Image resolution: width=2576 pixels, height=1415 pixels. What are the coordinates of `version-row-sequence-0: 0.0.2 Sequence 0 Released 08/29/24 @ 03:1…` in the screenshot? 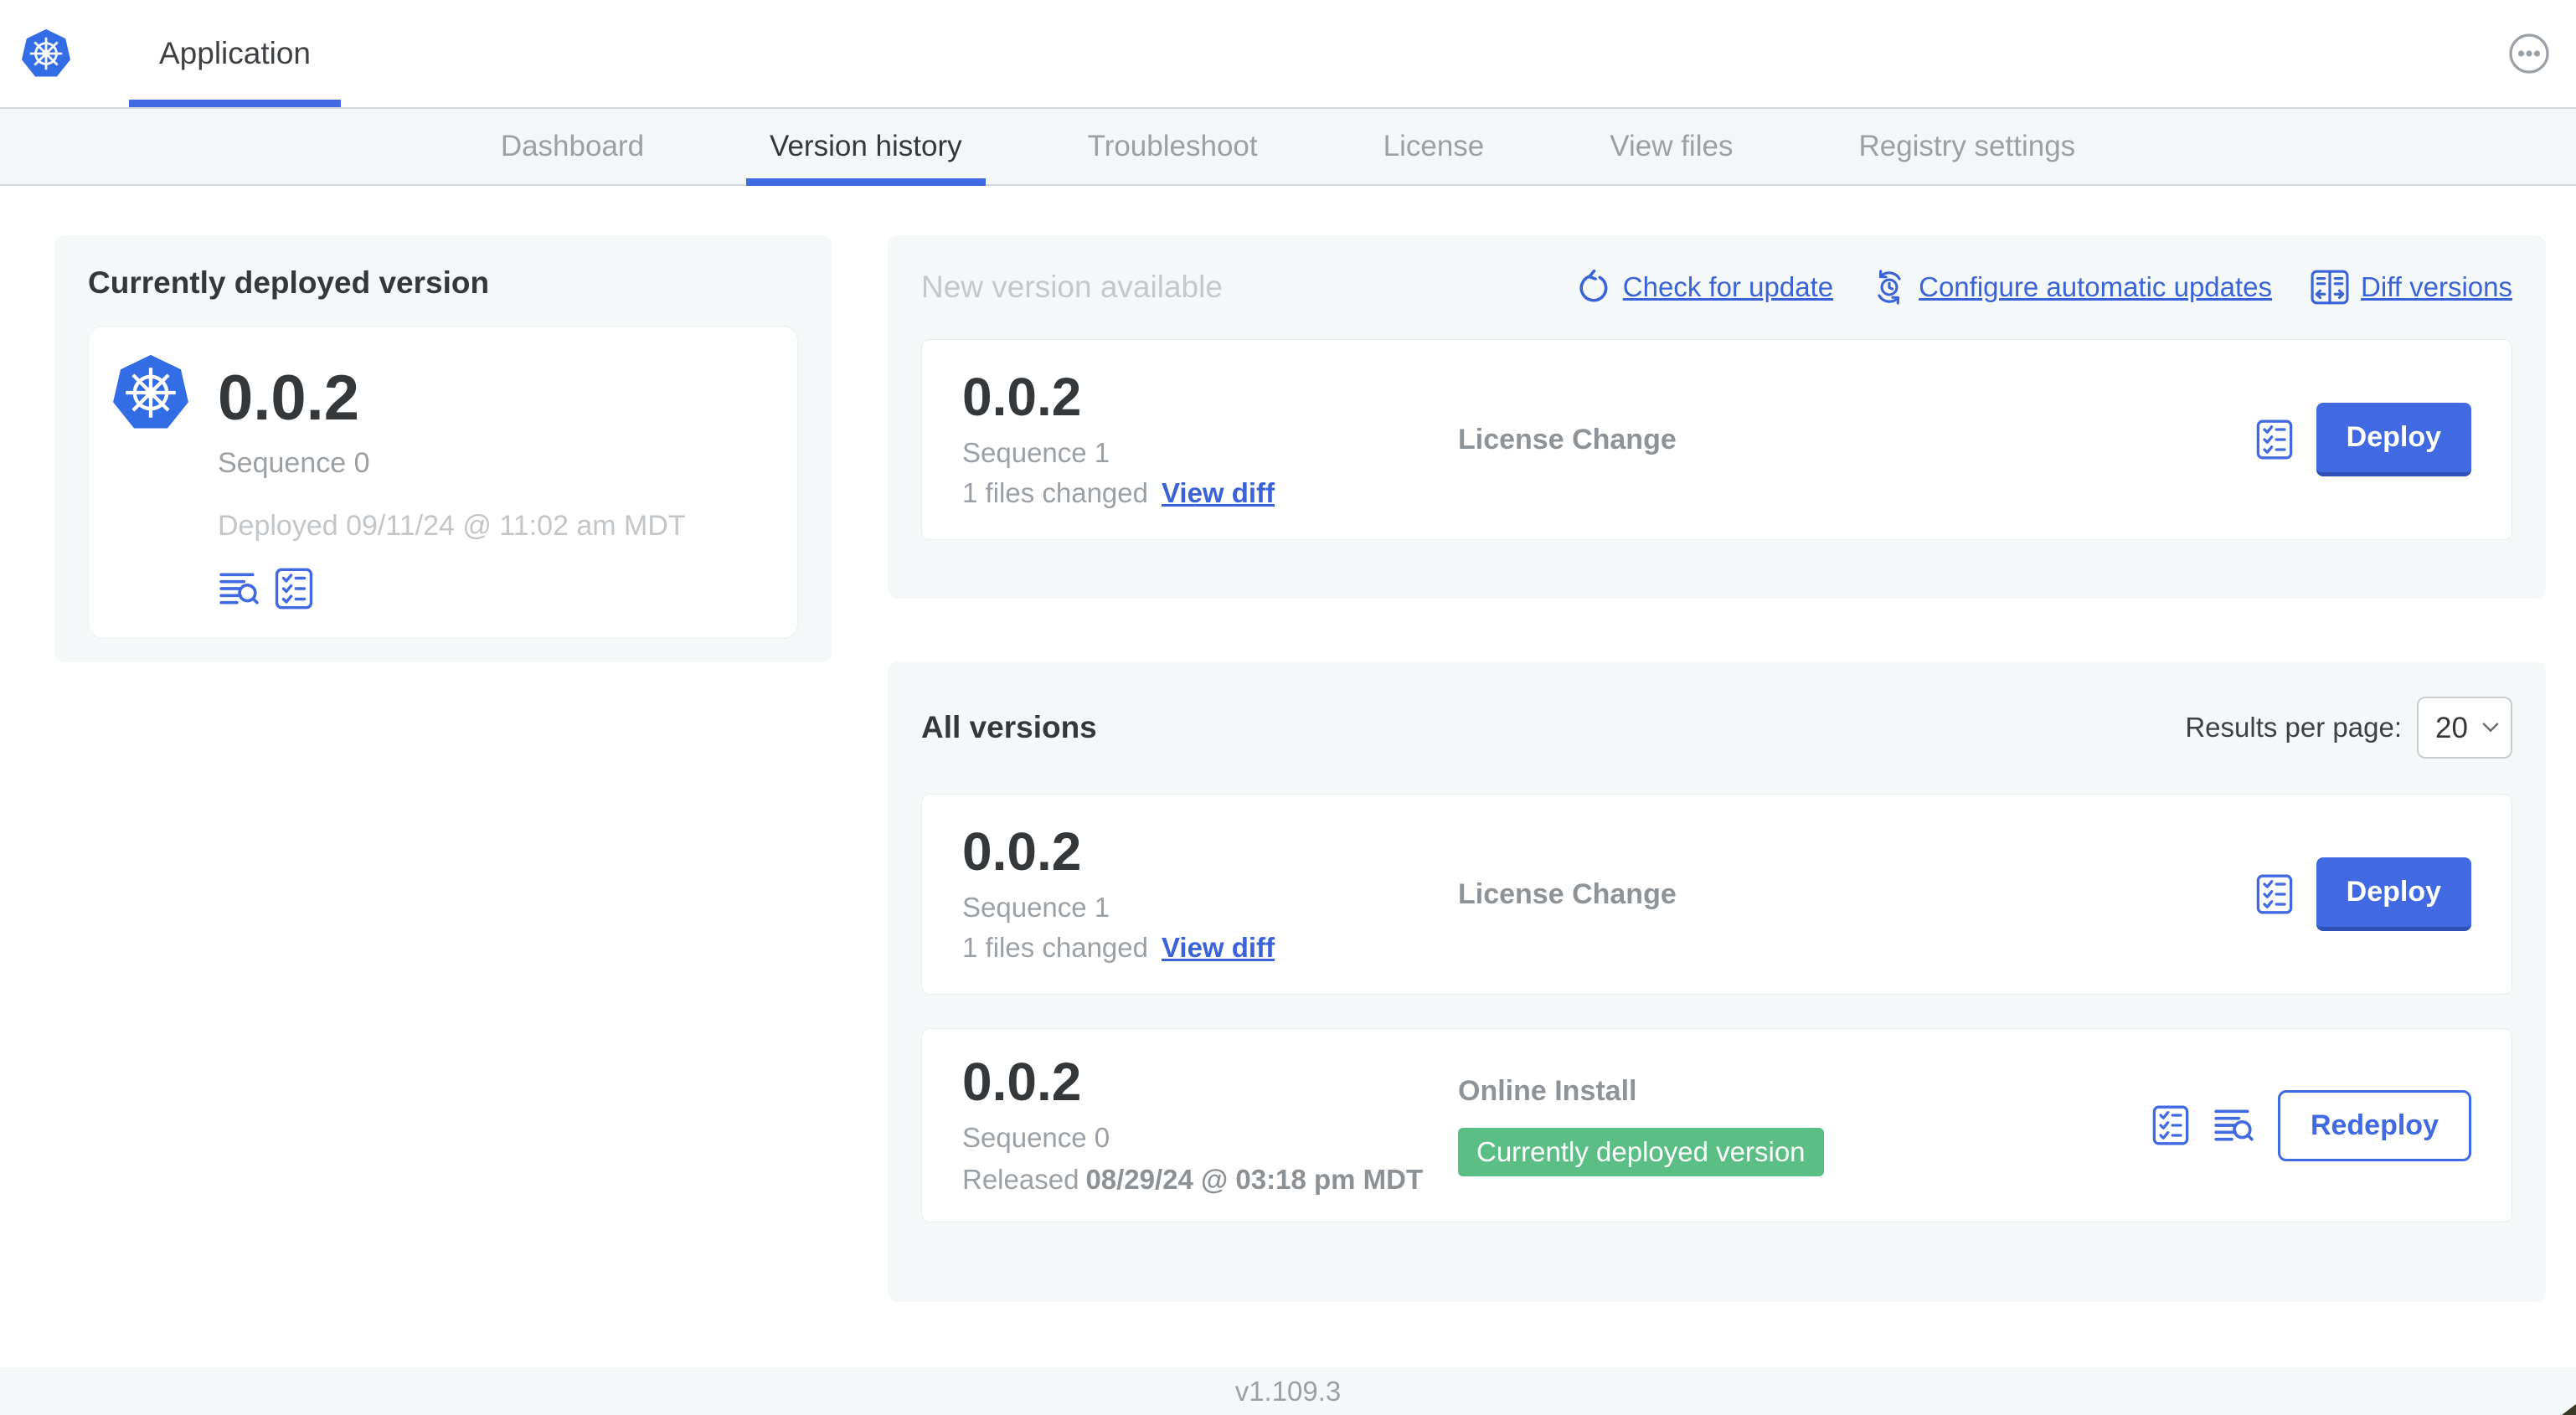 It's located at (1716, 1125).